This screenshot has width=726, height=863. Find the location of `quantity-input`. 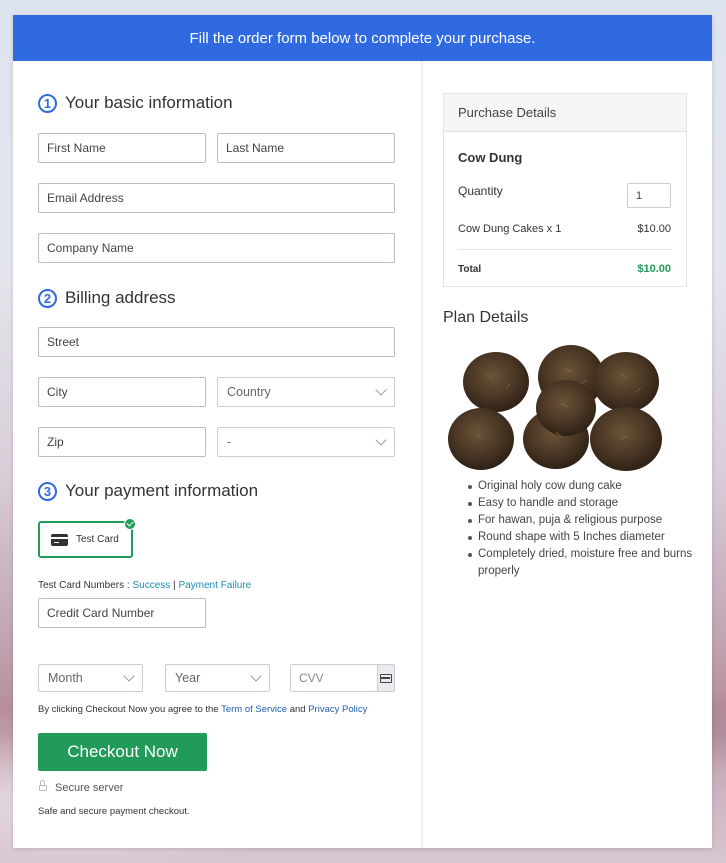

quantity-input is located at coordinates (649, 195).